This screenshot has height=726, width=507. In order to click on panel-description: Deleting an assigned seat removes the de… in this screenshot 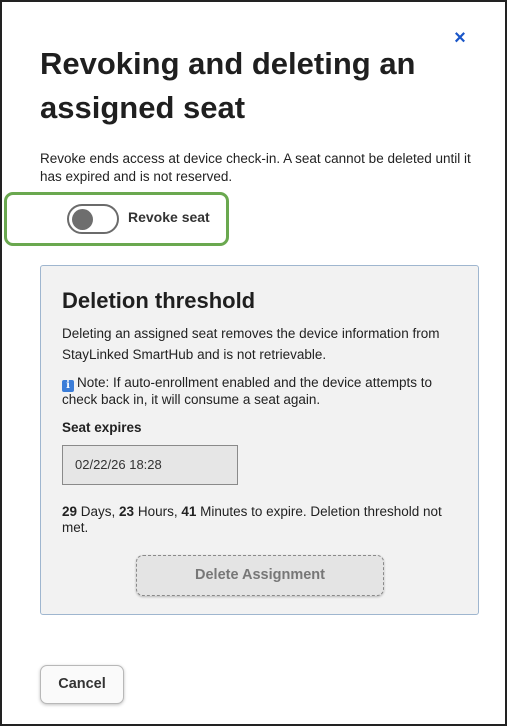, I will do `click(251, 344)`.